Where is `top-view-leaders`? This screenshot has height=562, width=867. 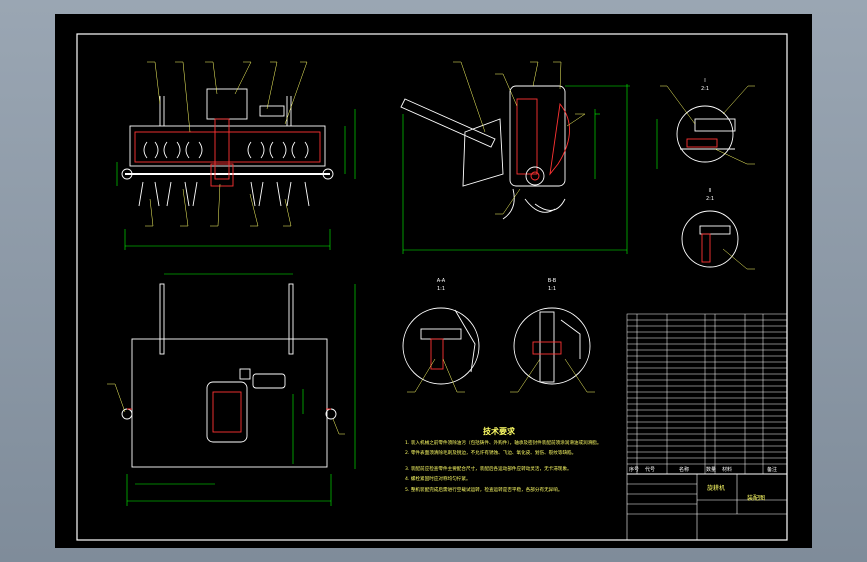 top-view-leaders is located at coordinates (226, 409).